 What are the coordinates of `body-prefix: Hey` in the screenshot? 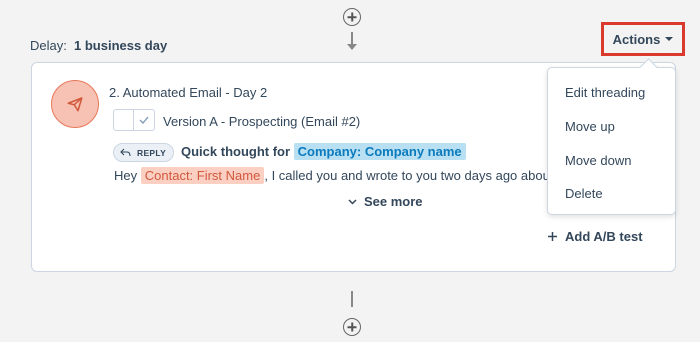 It's located at (126, 175).